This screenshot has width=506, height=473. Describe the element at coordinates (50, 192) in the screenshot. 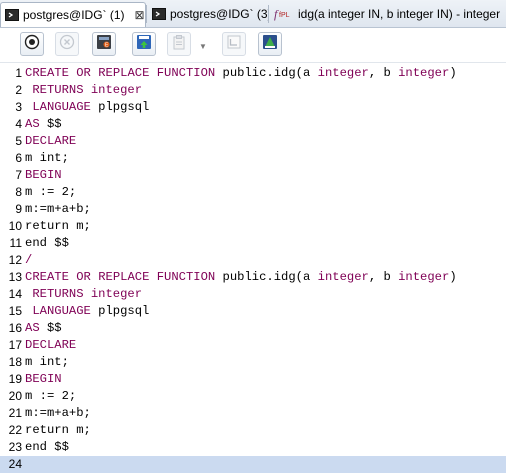

I see `code-text: m := 2;` at that location.